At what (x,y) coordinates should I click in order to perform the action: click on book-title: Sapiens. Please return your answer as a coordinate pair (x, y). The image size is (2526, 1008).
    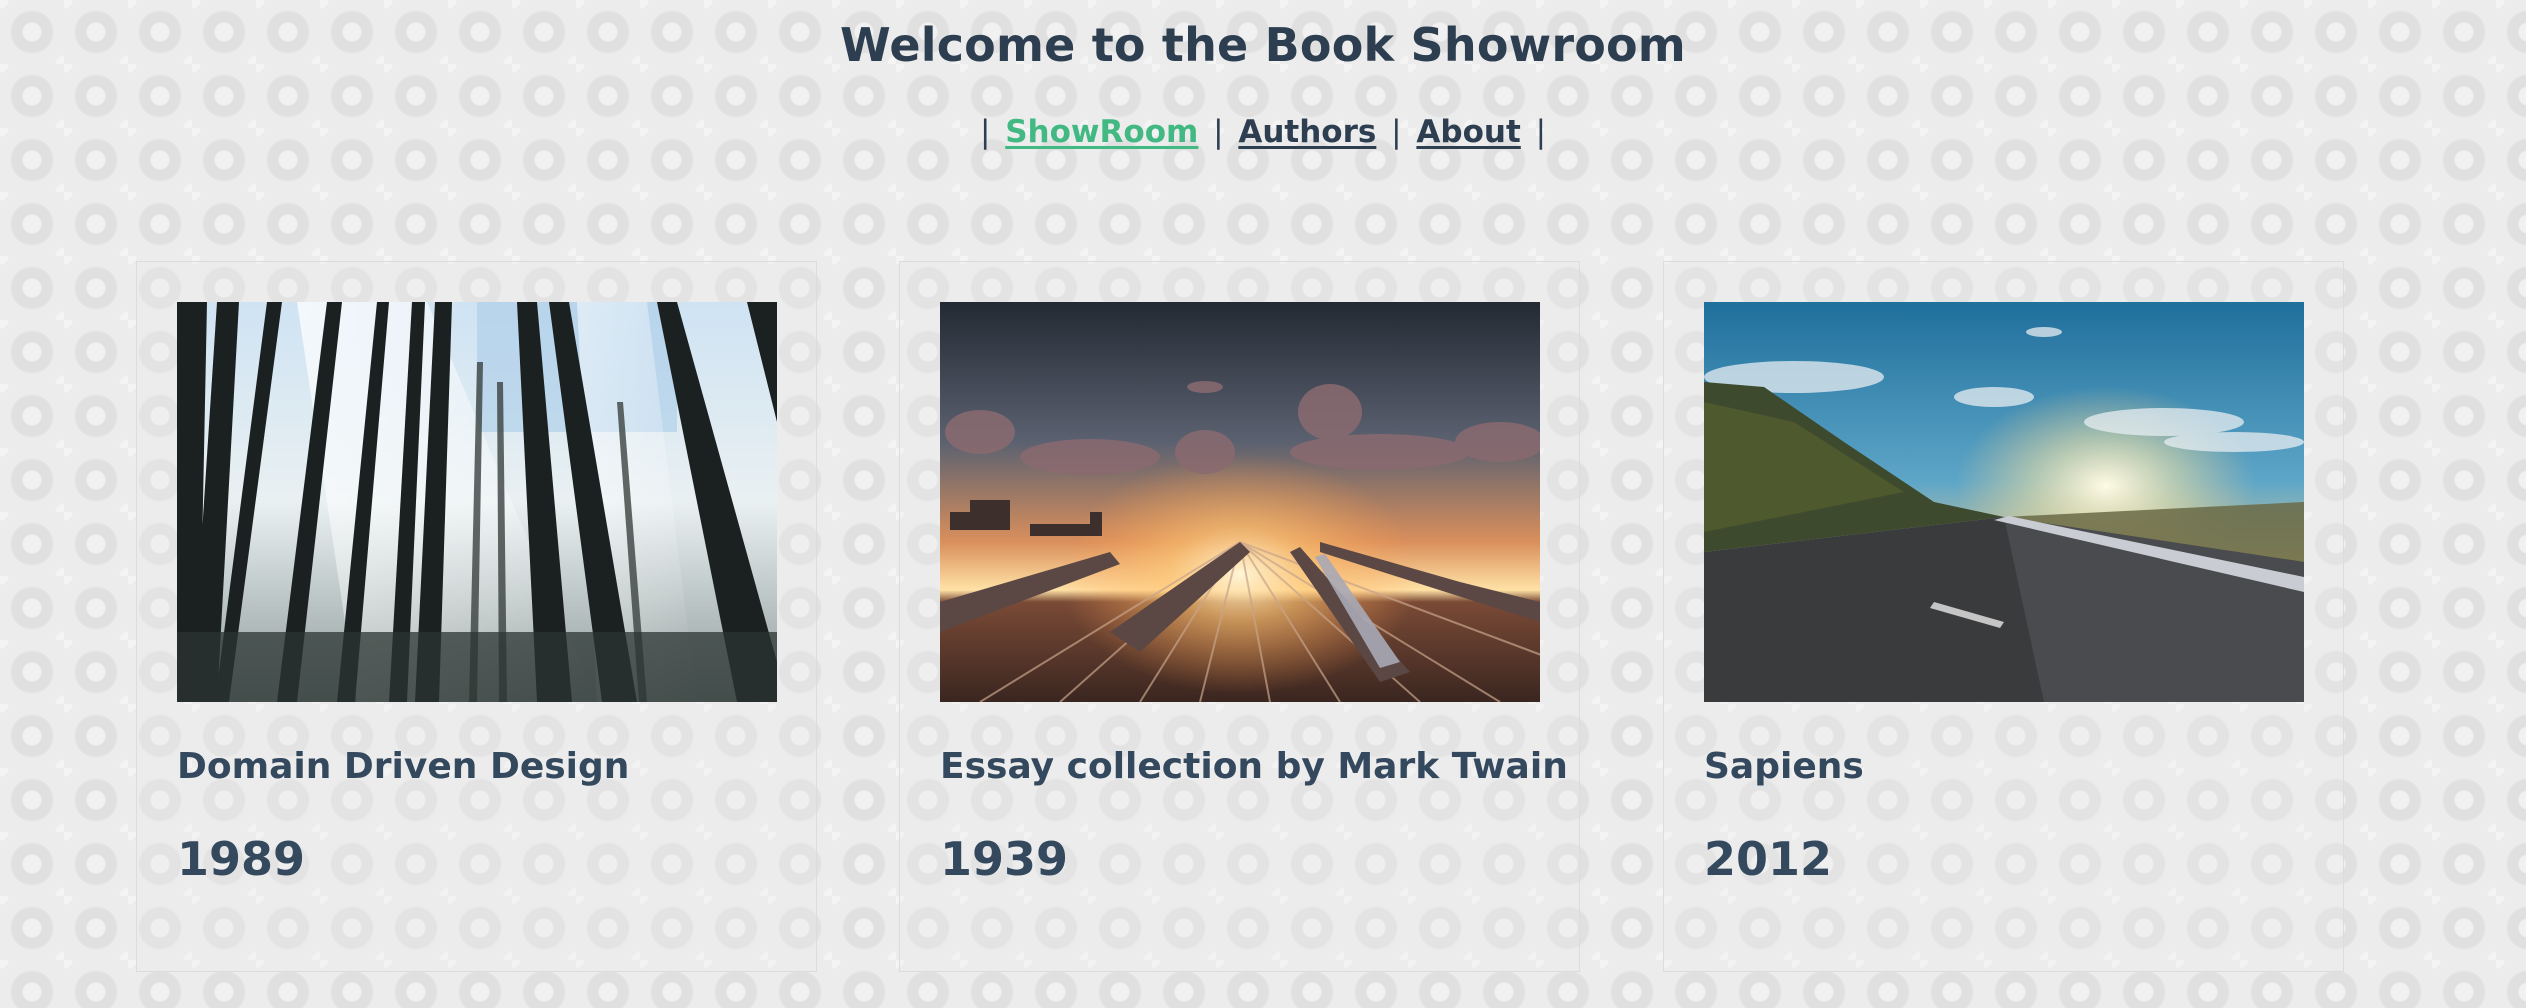
    Looking at the image, I should click on (1784, 766).